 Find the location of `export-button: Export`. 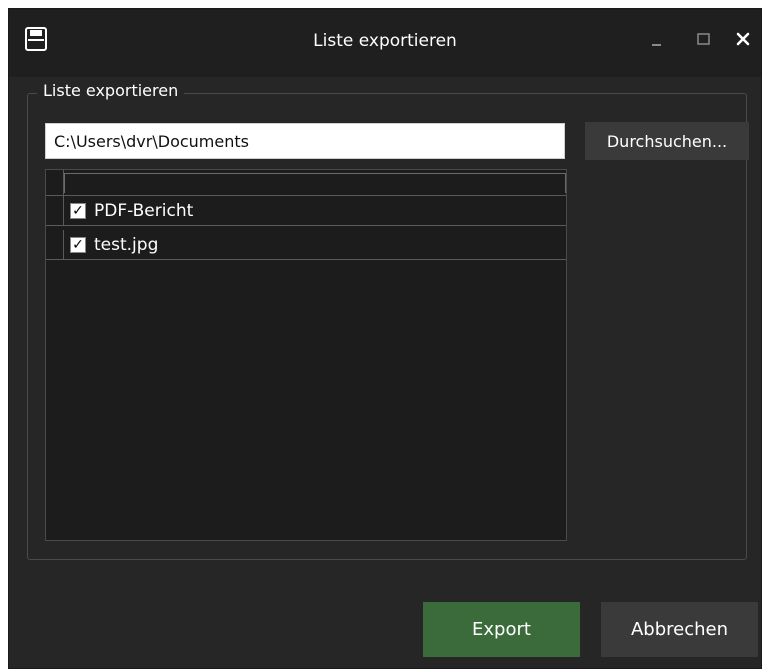

export-button: Export is located at coordinates (501, 629).